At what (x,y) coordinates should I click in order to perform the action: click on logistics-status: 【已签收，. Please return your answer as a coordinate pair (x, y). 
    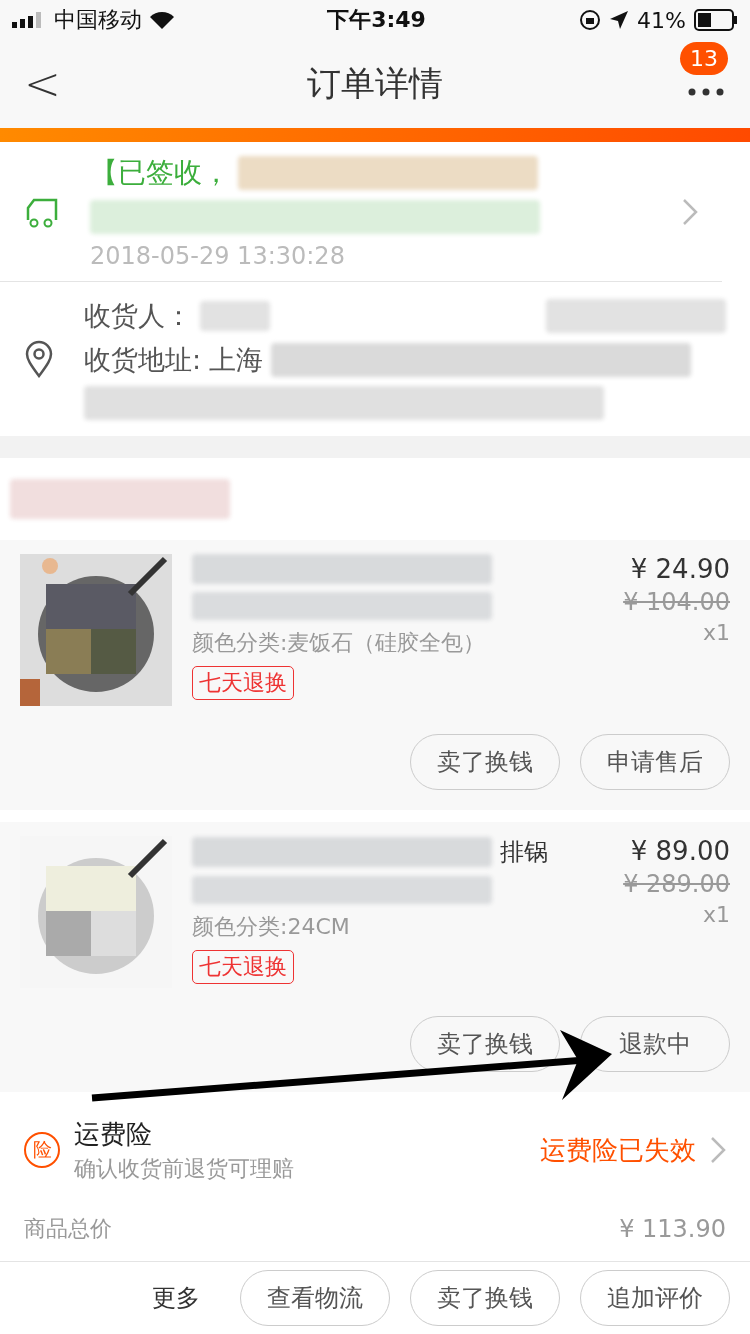
    Looking at the image, I should click on (160, 172).